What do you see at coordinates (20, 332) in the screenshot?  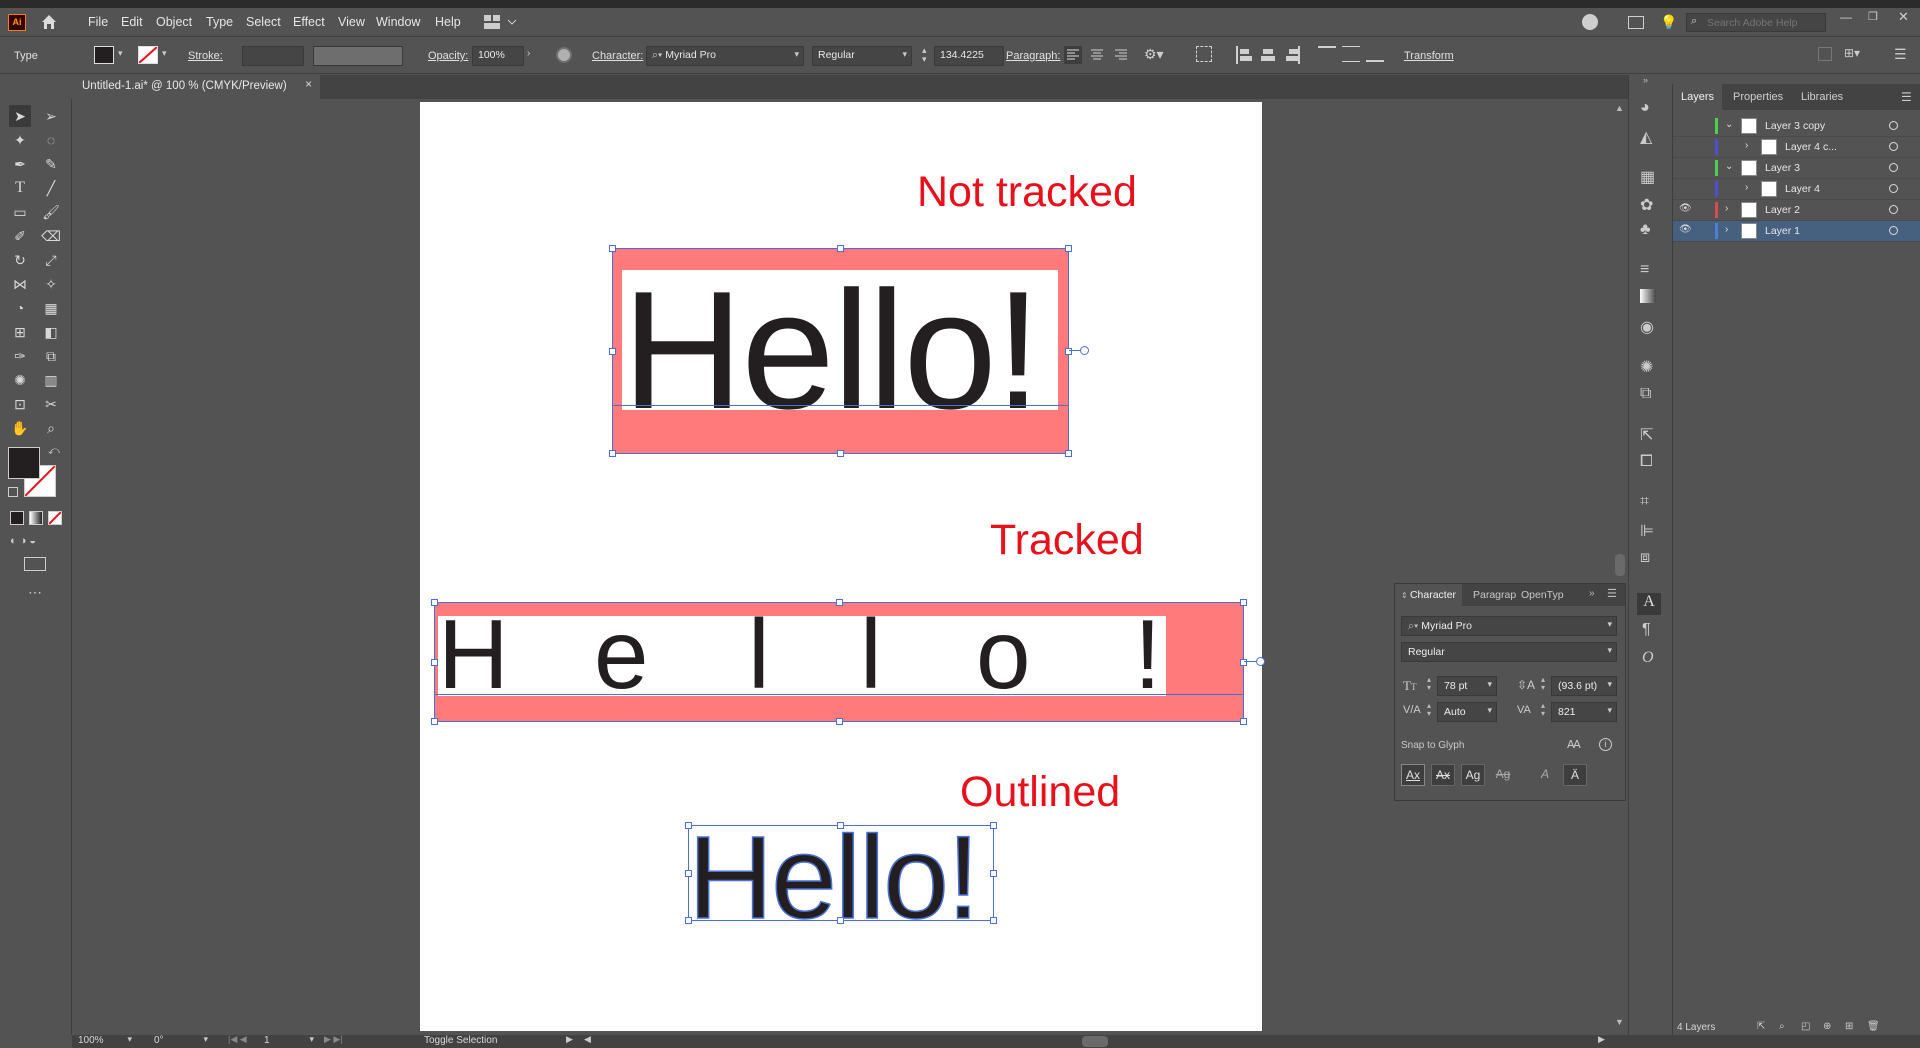 I see `mesh-tool-icon: ⊞` at bounding box center [20, 332].